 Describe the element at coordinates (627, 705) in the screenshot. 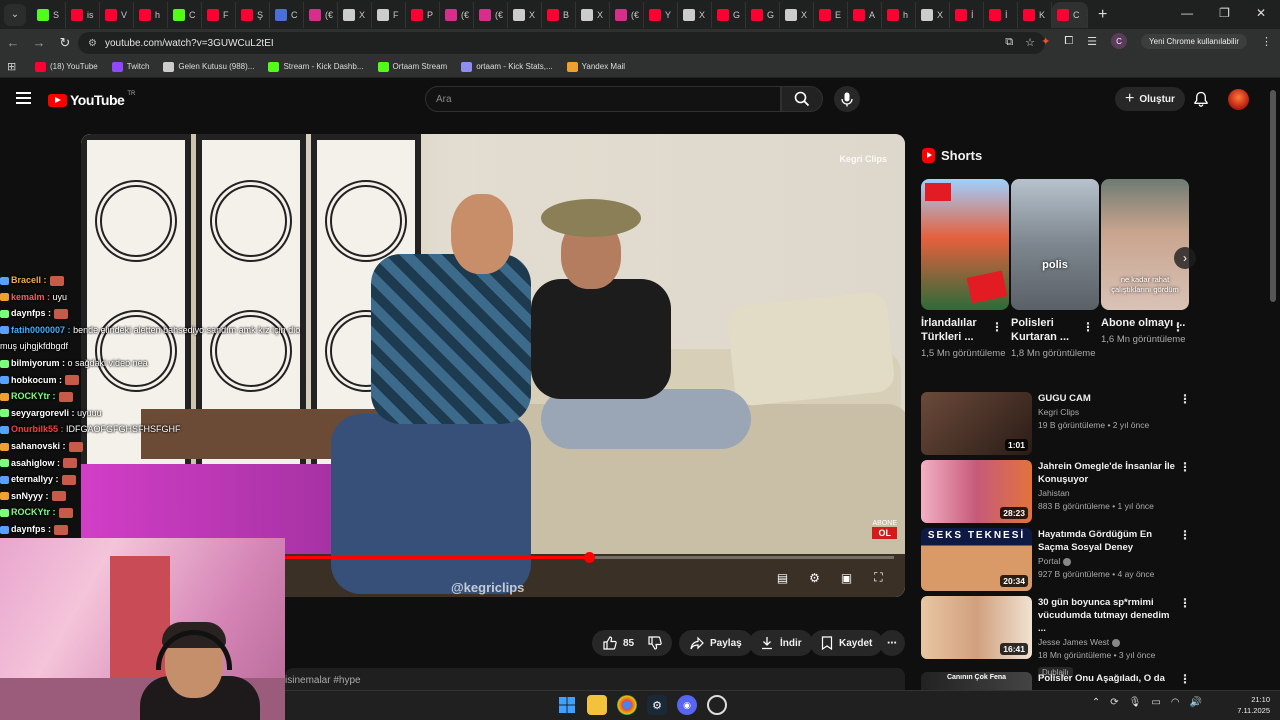

I see `chrome-icon` at that location.